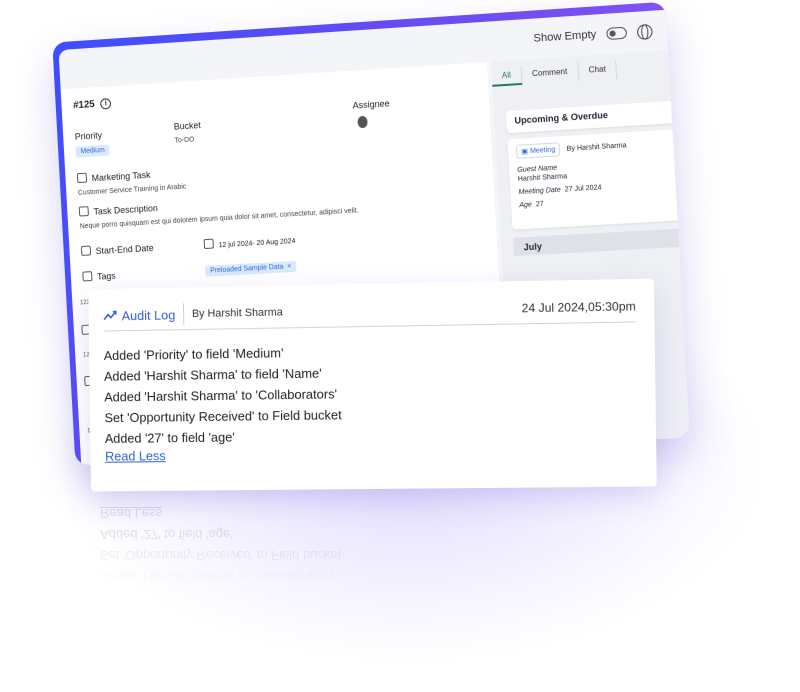 The width and height of the screenshot is (800, 692). Describe the element at coordinates (135, 455) in the screenshot. I see `read-less-link: Read Less` at that location.